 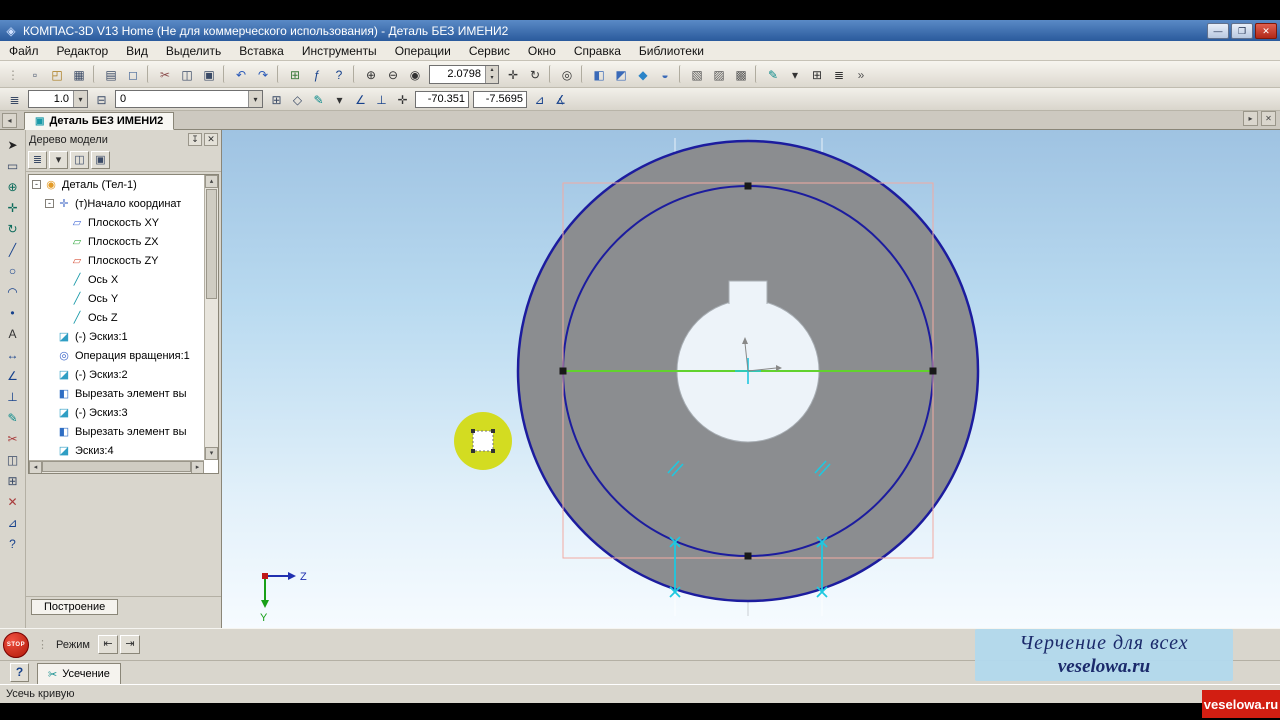 What do you see at coordinates (197, 467) in the screenshot?
I see `scroll-right-icon: ▸` at bounding box center [197, 467].